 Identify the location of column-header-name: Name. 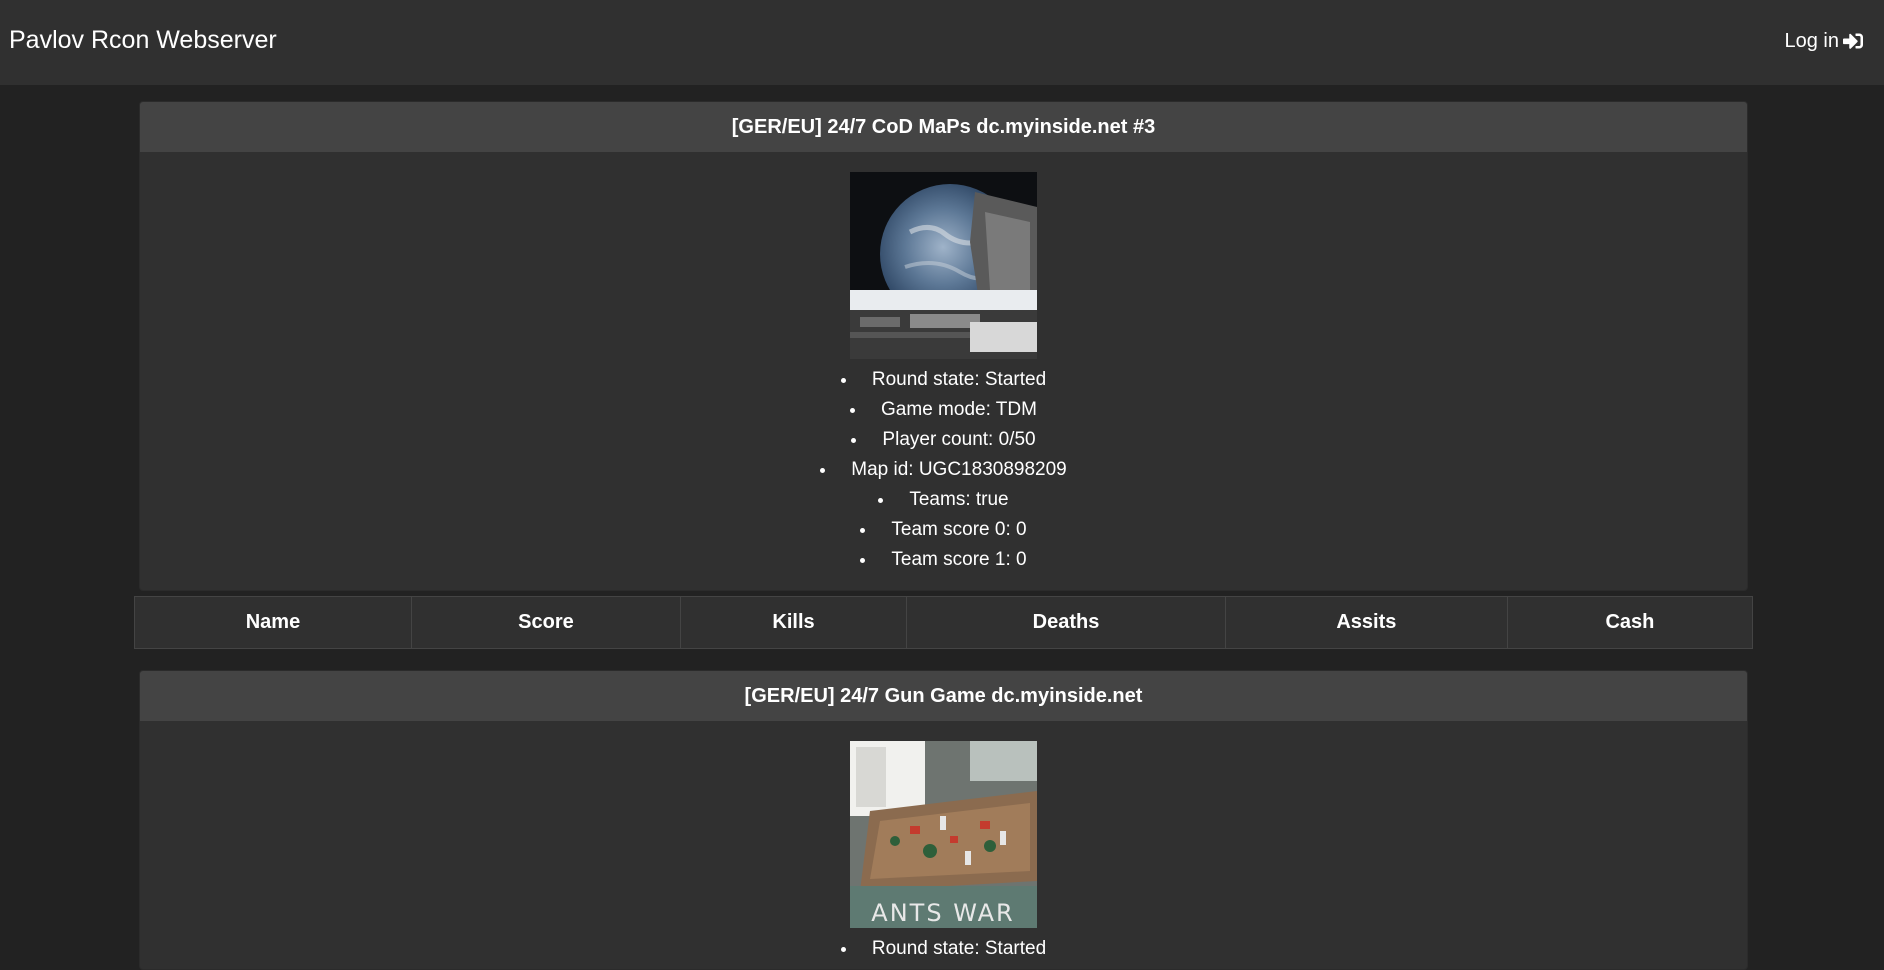
(273, 622).